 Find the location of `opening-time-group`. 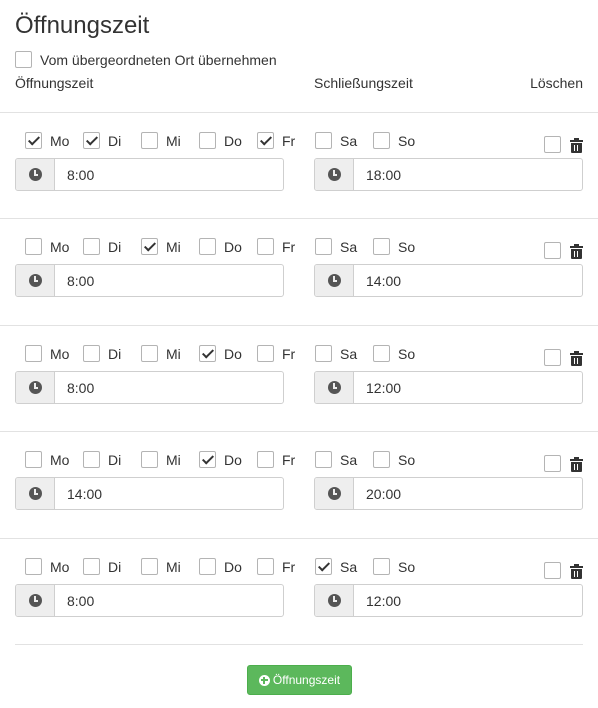

opening-time-group is located at coordinates (149, 174).